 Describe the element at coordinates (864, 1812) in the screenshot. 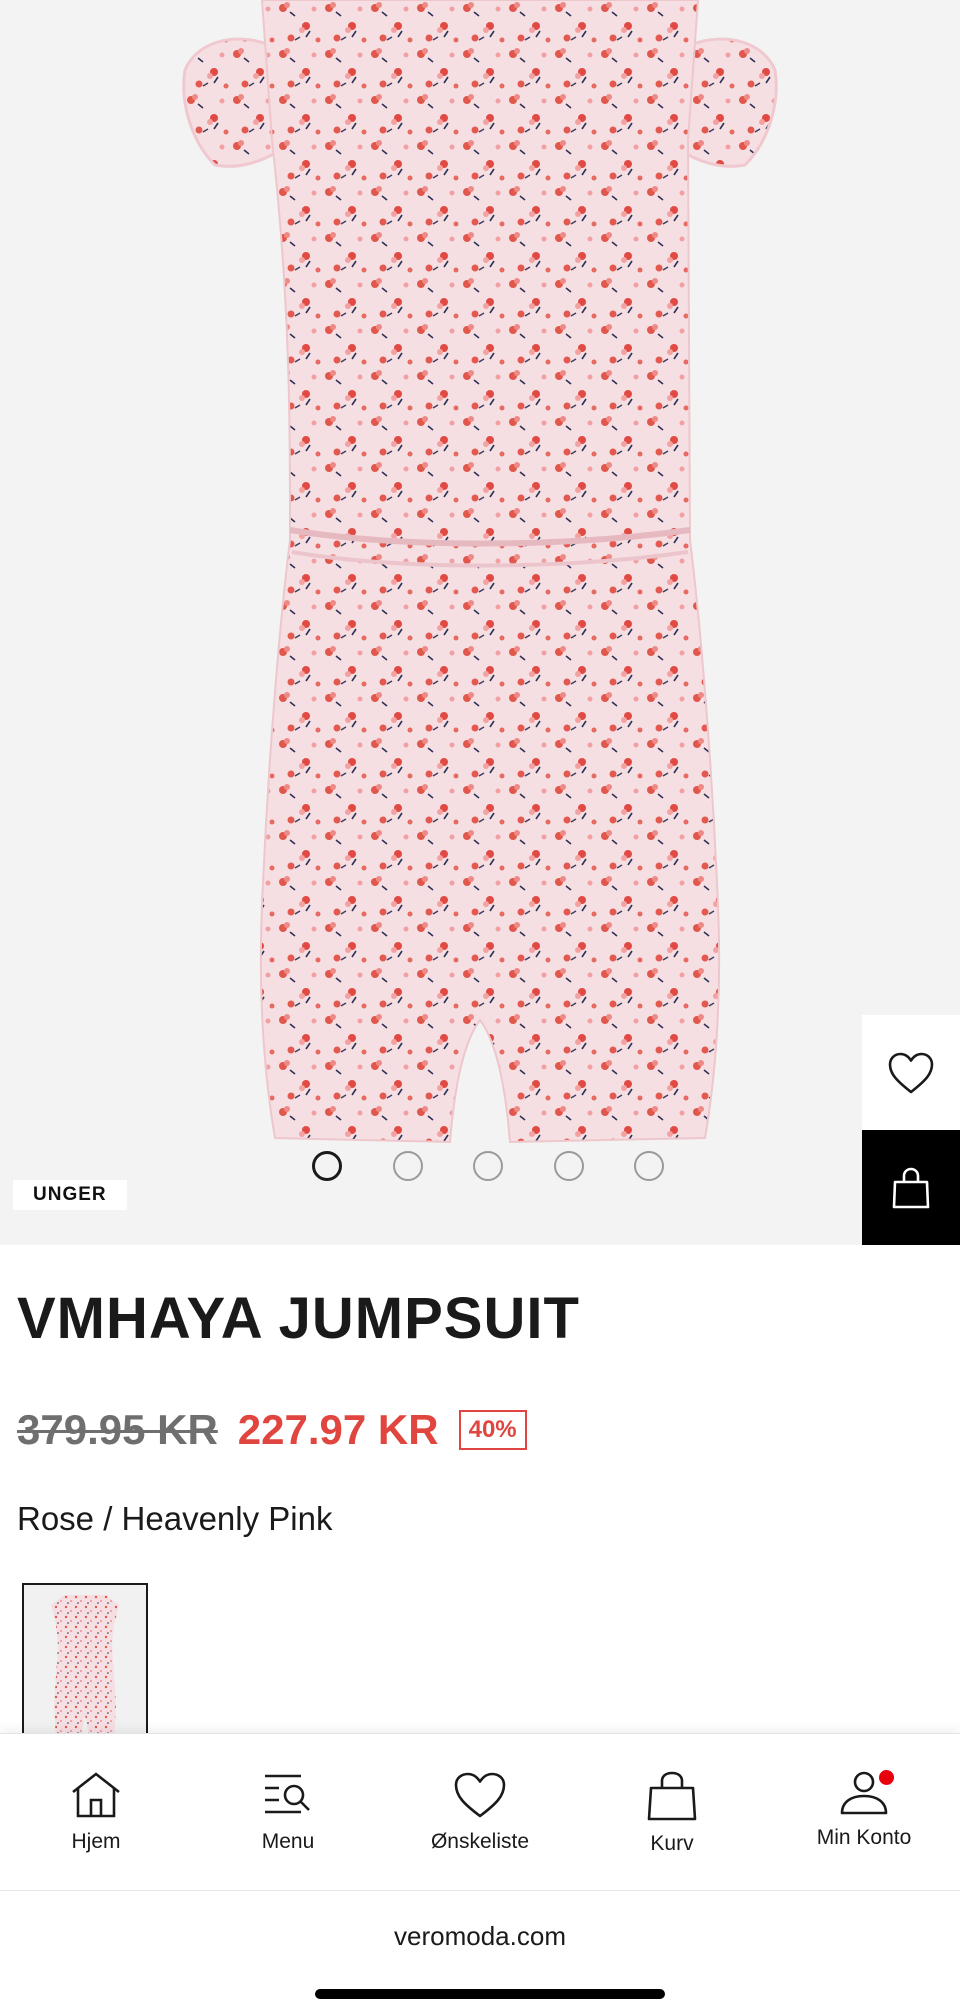

I see `nav-item-account: Min Konto` at that location.